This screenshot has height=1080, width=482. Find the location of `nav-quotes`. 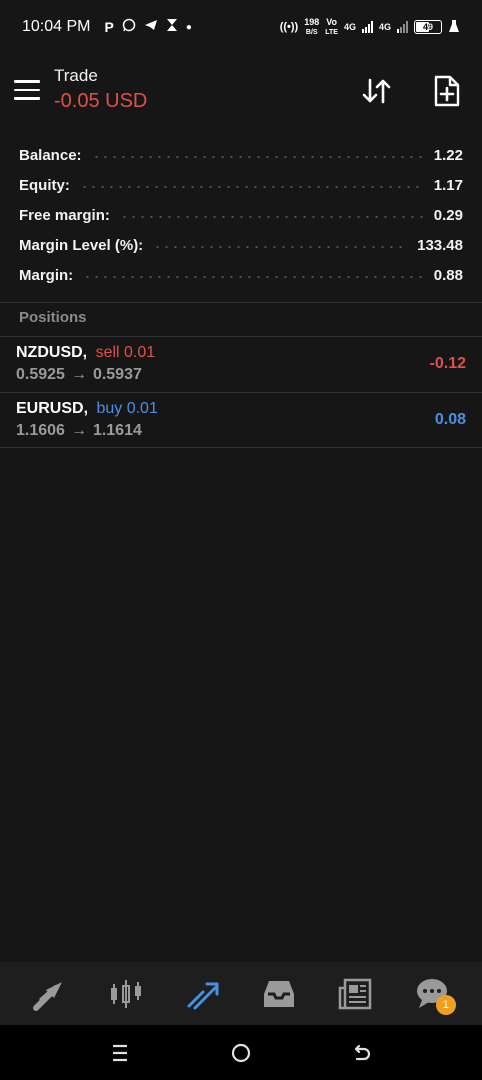

nav-quotes is located at coordinates (50, 994).